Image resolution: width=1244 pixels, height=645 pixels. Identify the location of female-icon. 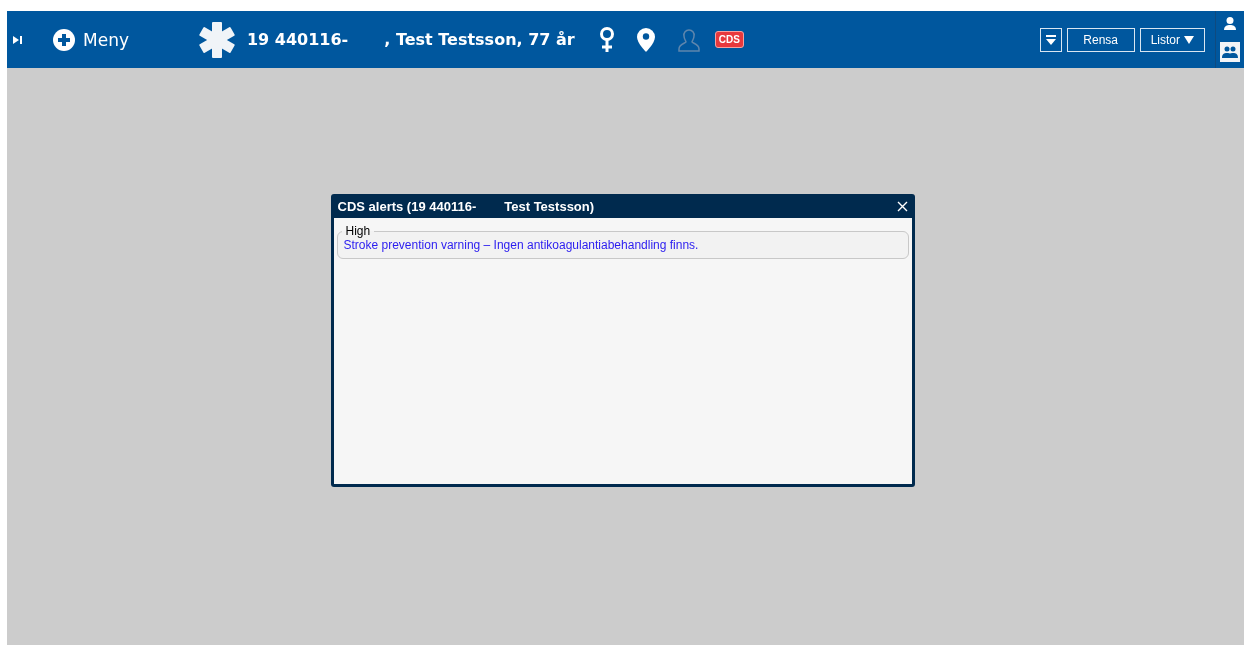
(606, 39).